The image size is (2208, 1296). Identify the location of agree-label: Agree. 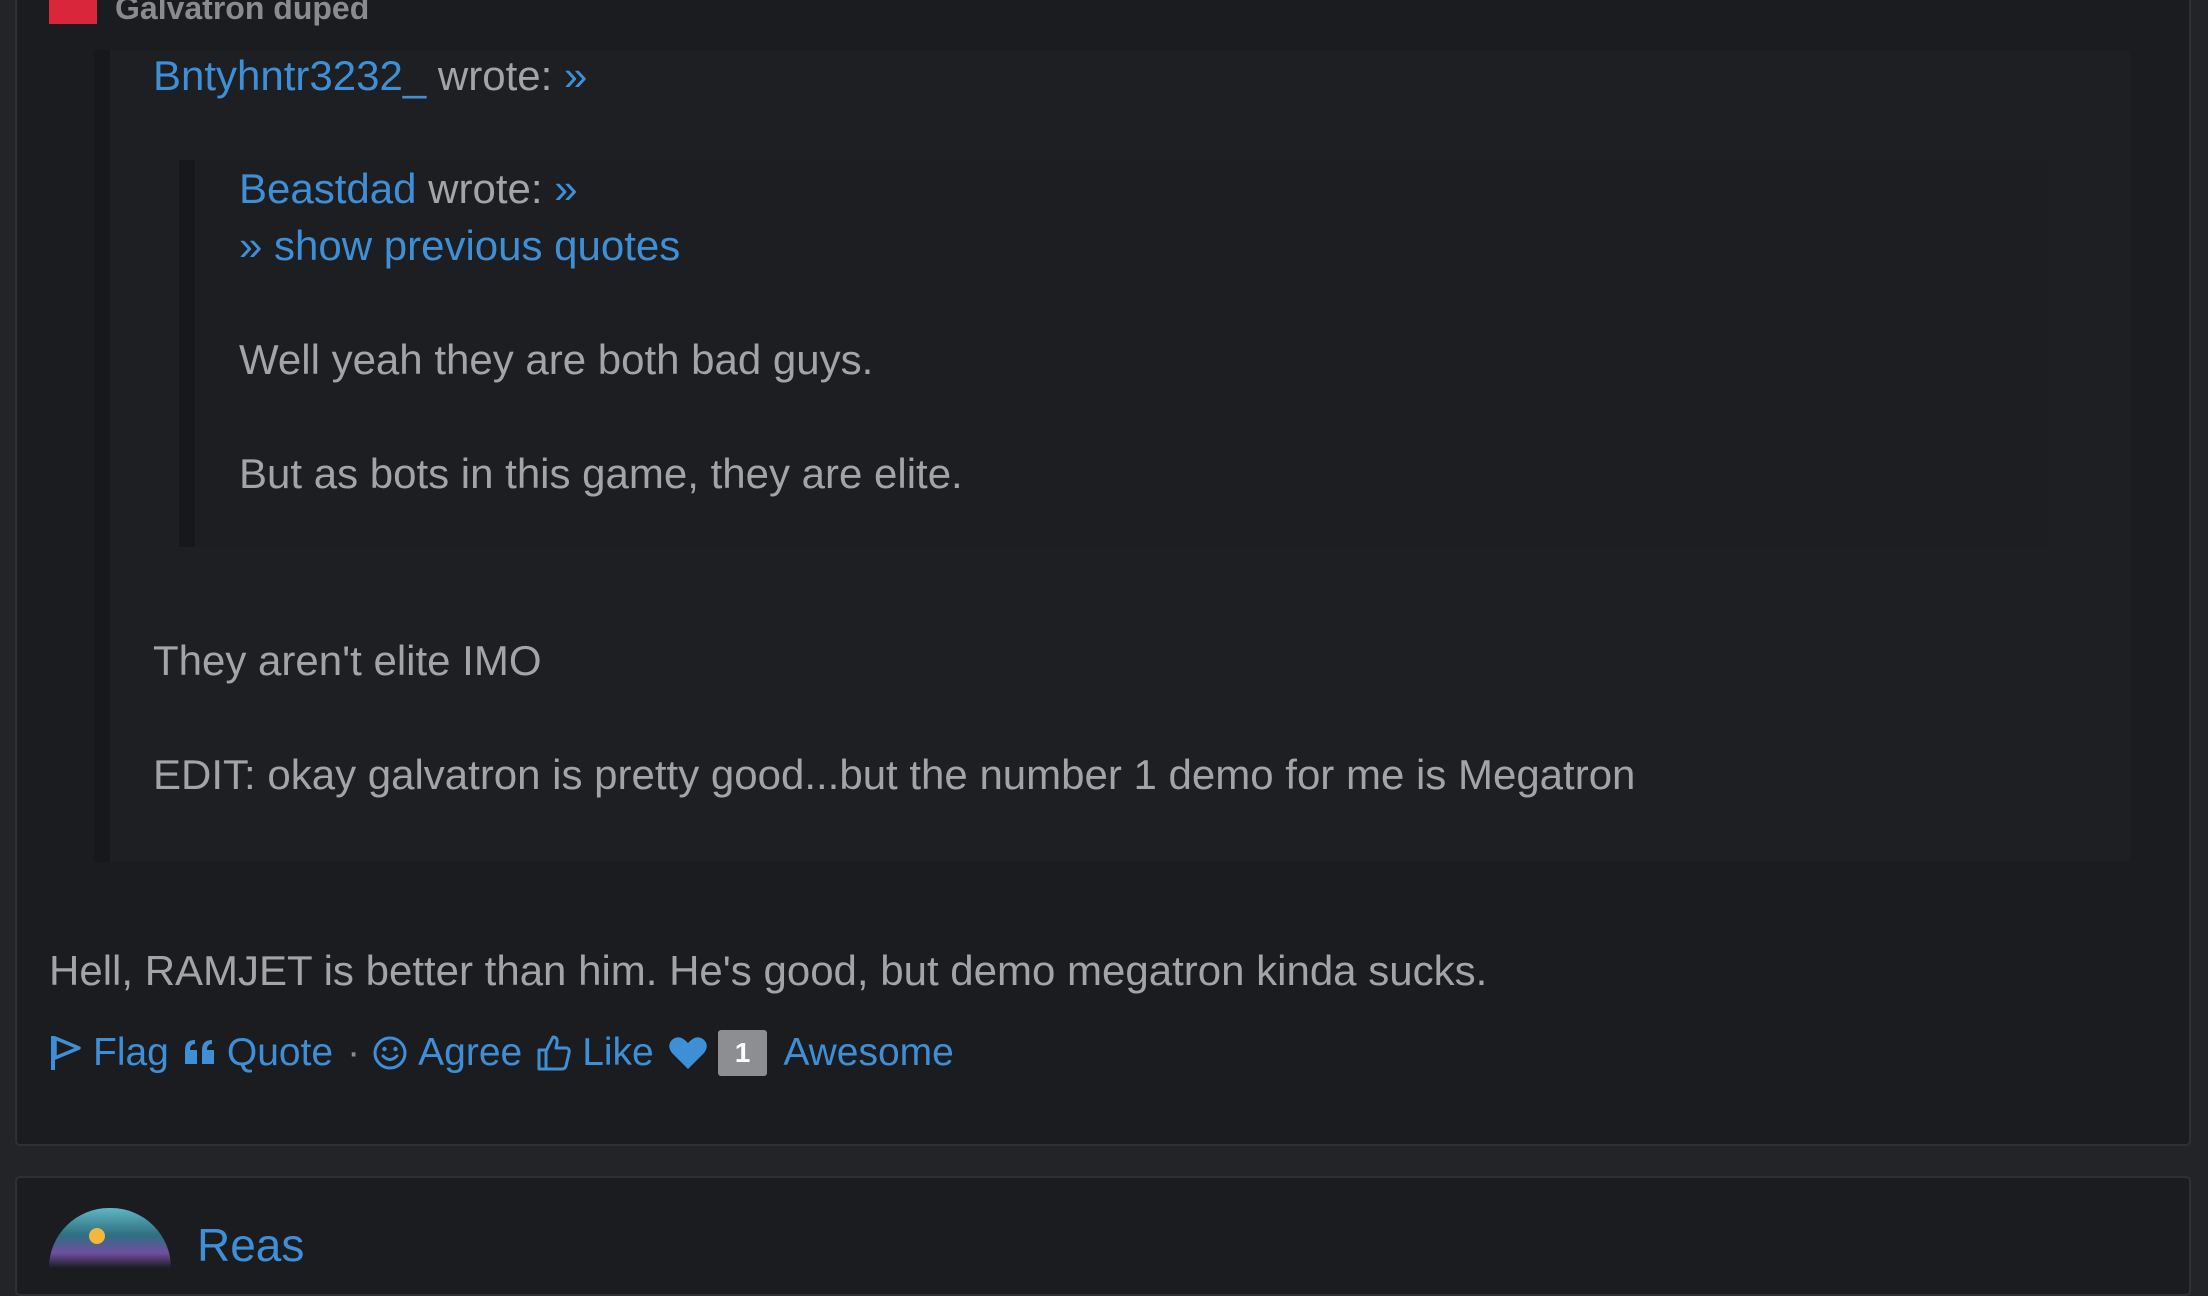
(470, 1052).